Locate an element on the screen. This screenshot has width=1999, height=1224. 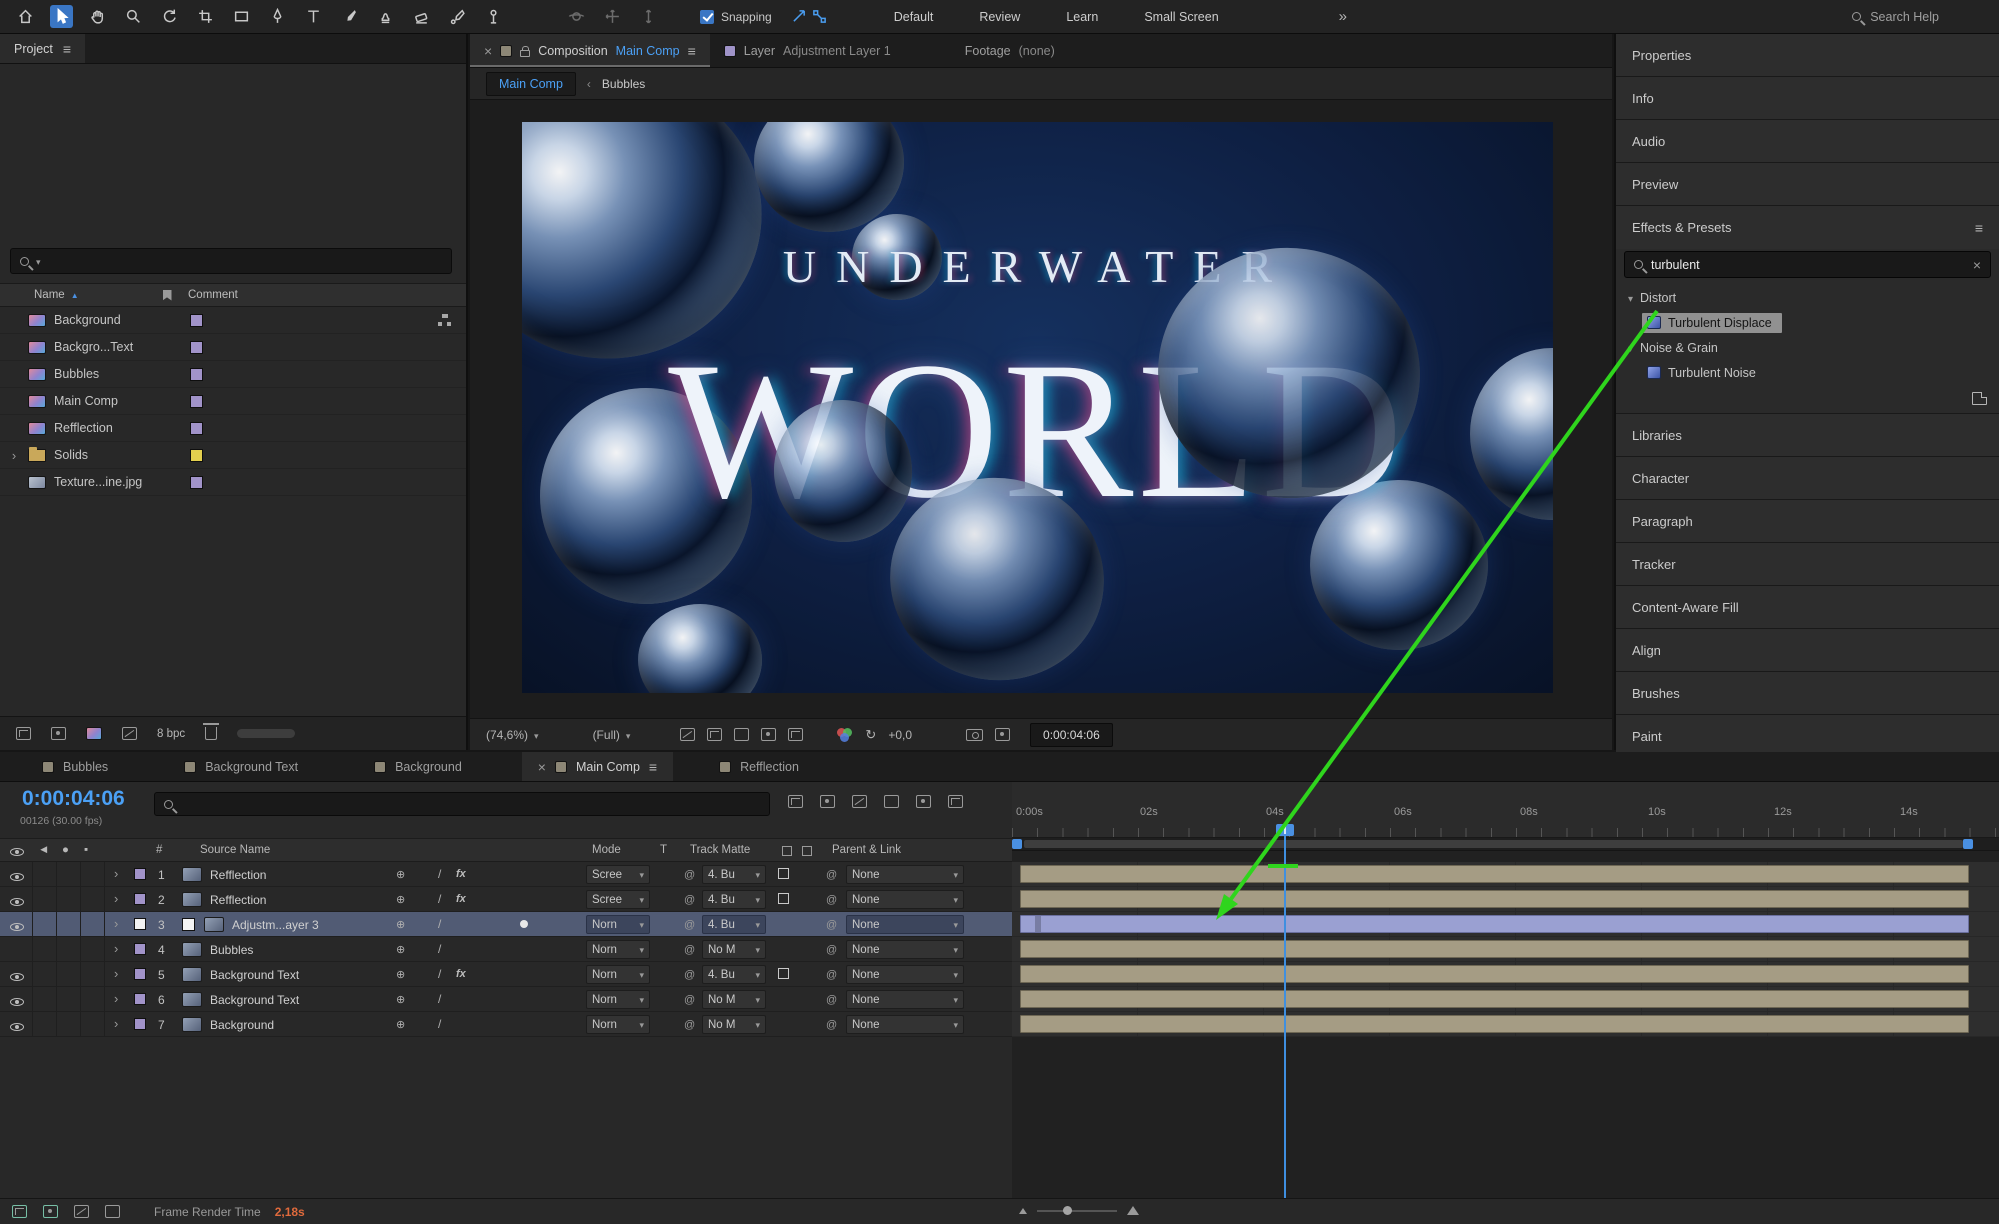
current-time-indicator-handle is located at coordinates (1285, 830).